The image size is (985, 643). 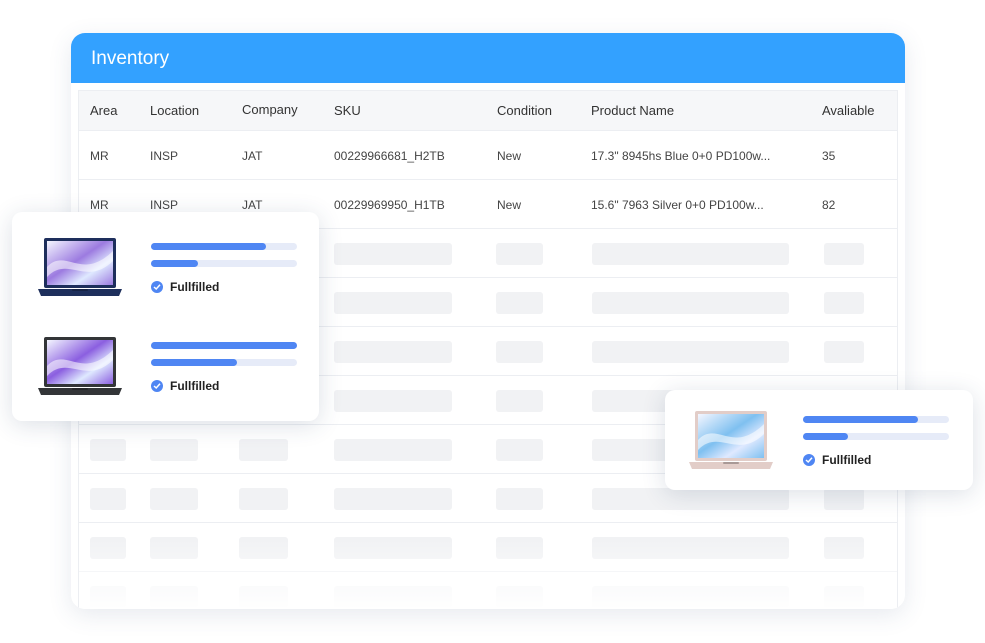 What do you see at coordinates (270, 109) in the screenshot?
I see `column-header-company: Company` at bounding box center [270, 109].